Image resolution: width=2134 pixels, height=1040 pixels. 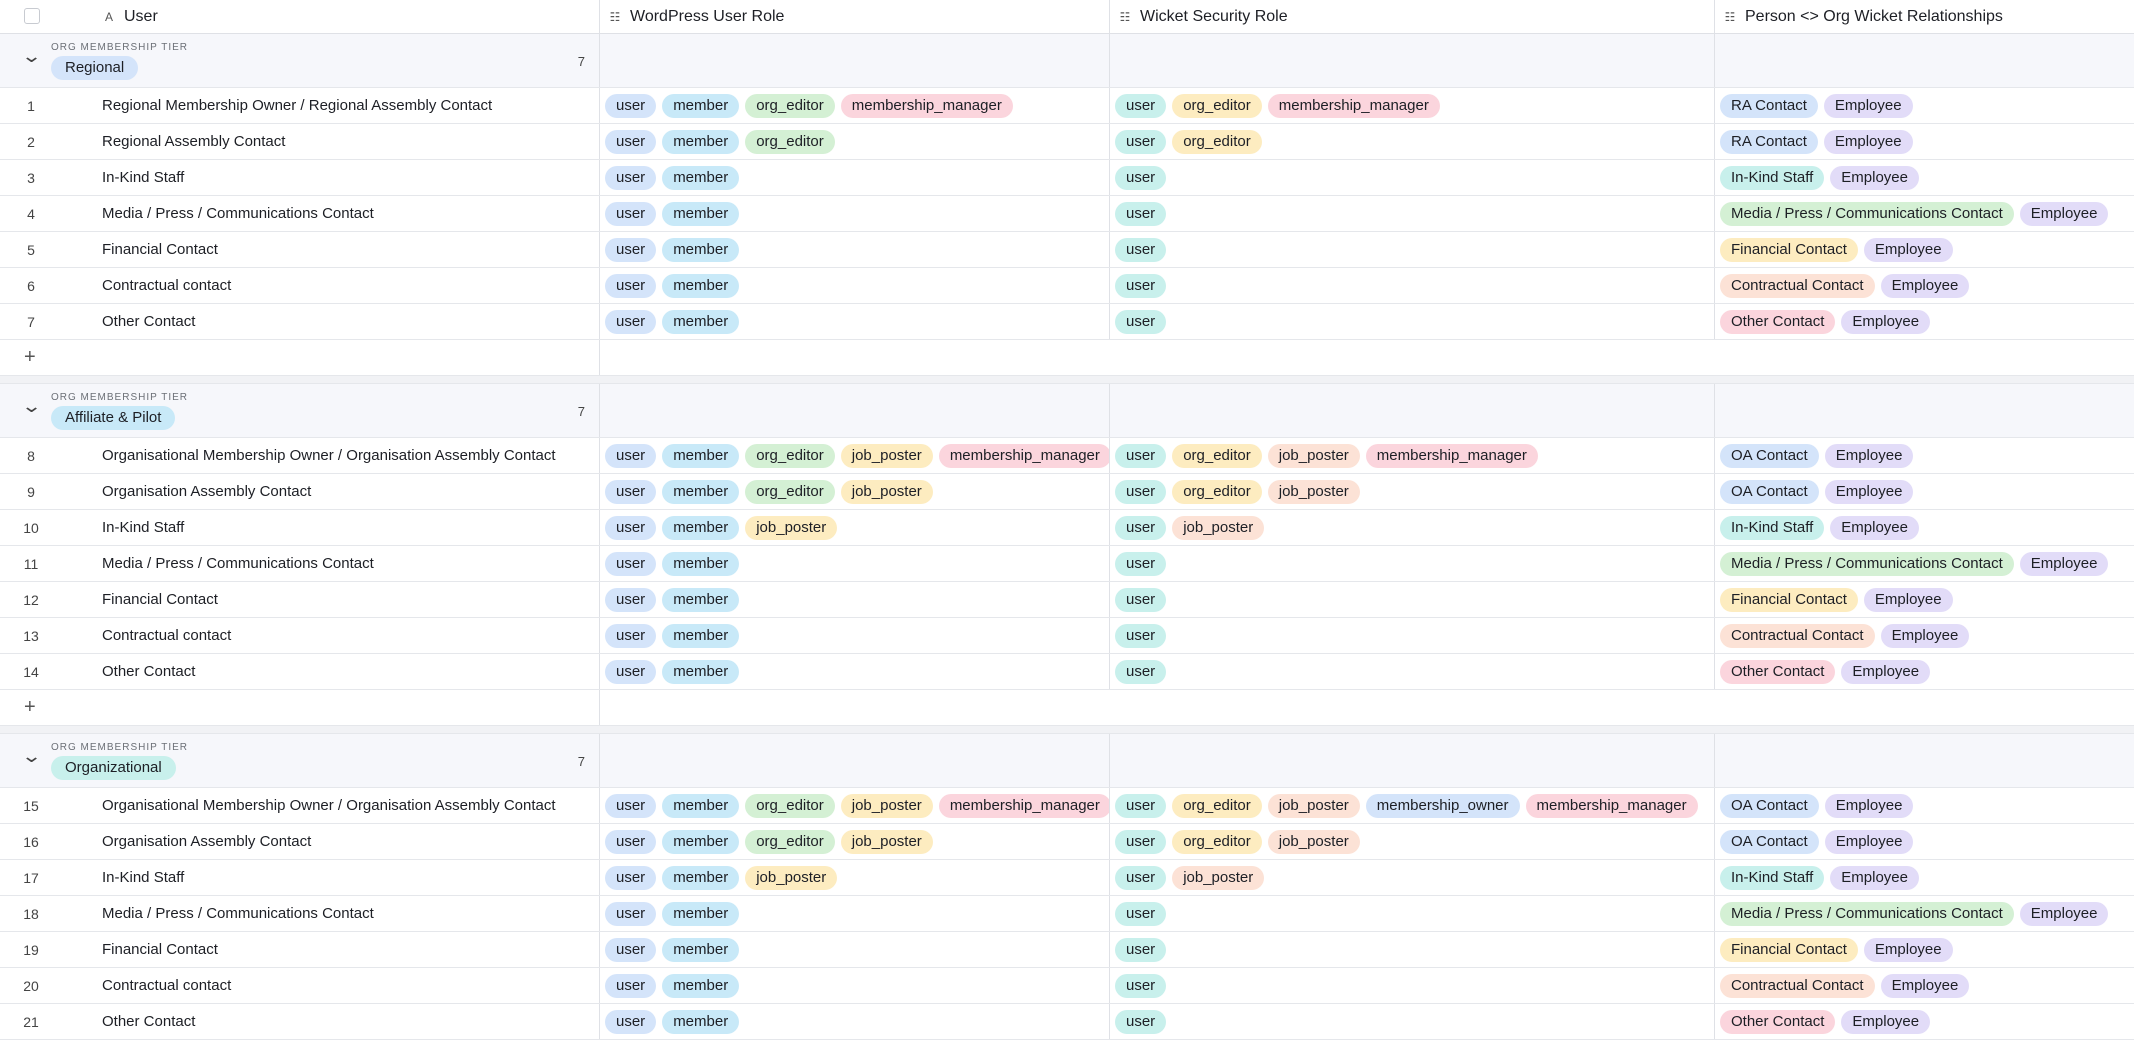 What do you see at coordinates (1412, 877) in the screenshot?
I see `security-role-cell: user job_poster` at bounding box center [1412, 877].